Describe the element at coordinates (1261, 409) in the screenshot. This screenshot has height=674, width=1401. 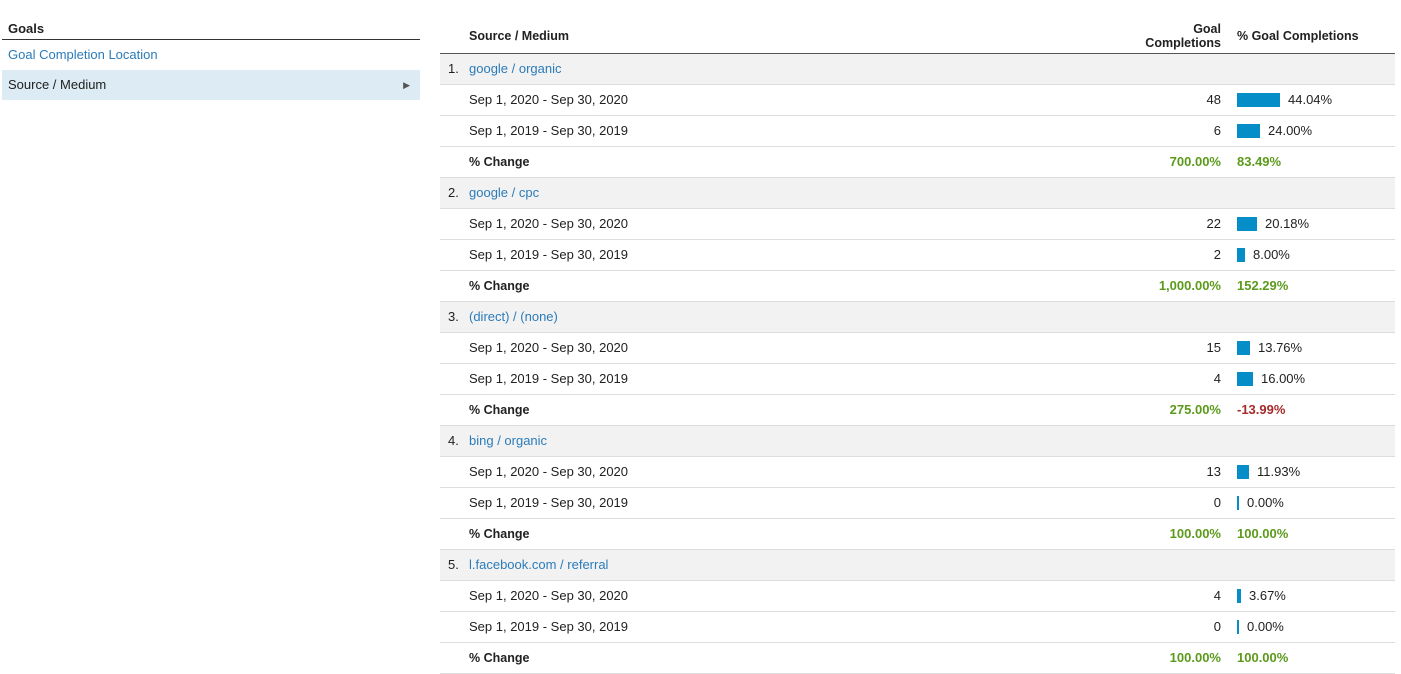
I see `pct-goal-completions-change: -13.99%` at that location.